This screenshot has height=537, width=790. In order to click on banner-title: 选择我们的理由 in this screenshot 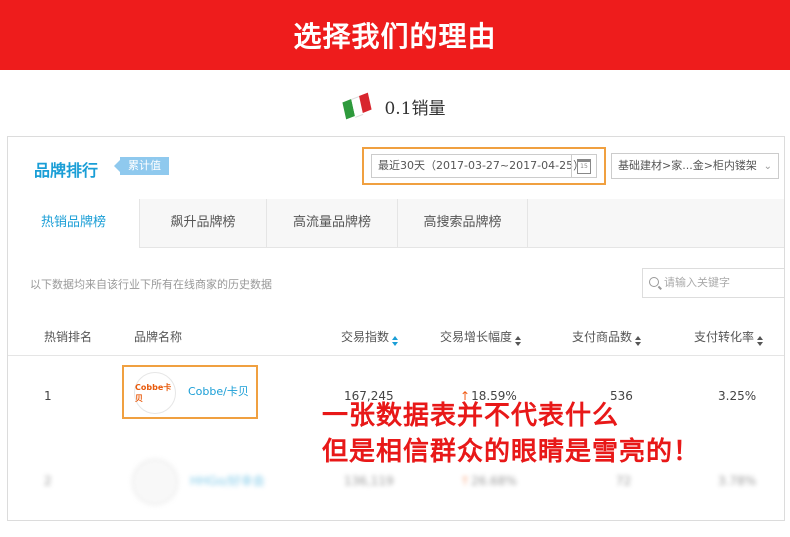, I will do `click(395, 36)`.